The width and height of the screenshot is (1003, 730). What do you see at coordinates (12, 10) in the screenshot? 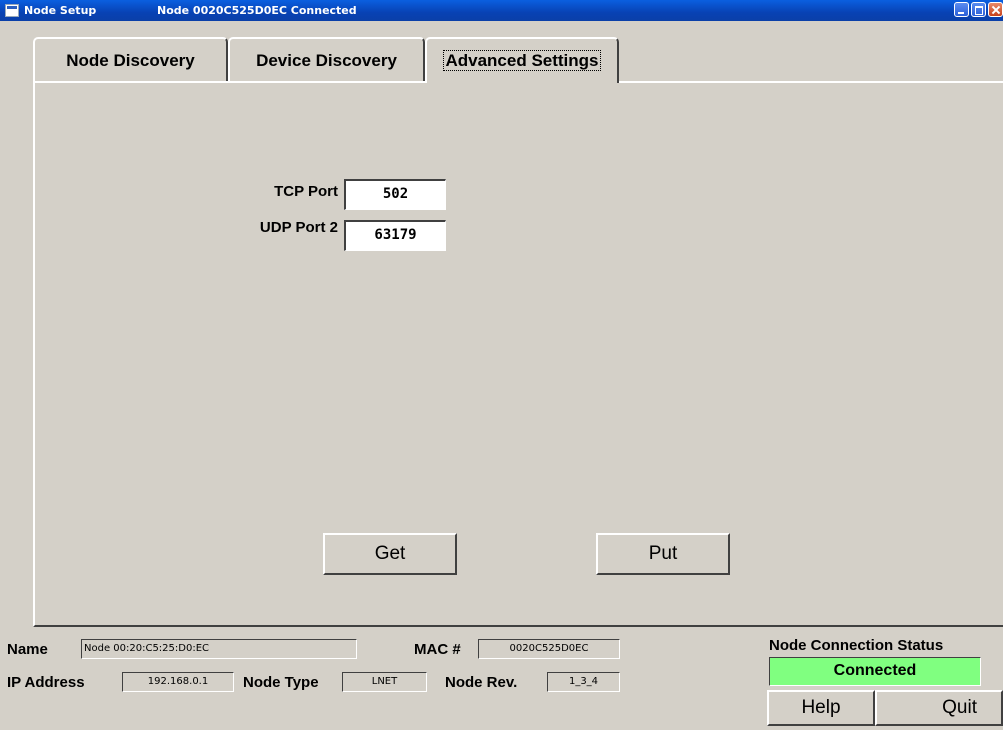
I see `window-icon` at bounding box center [12, 10].